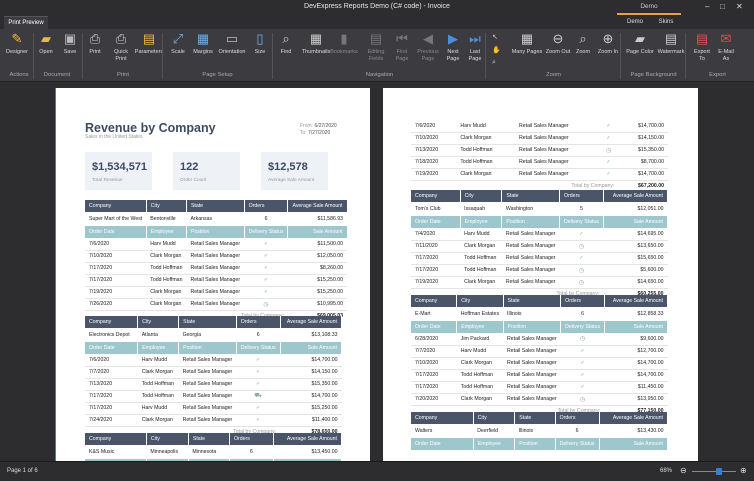 Image resolution: width=754 pixels, height=481 pixels. Describe the element at coordinates (714, 471) in the screenshot. I see `zoom-slider` at that location.